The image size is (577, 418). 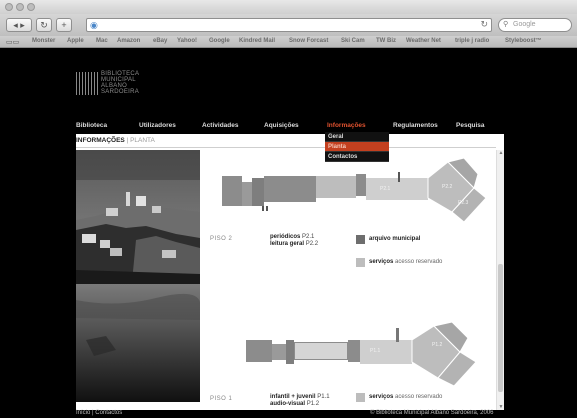 I want to click on browser-toolbar: ◂ ▸ ↻ + ◉ ↻ ⚲ Google, so click(x=288, y=25).